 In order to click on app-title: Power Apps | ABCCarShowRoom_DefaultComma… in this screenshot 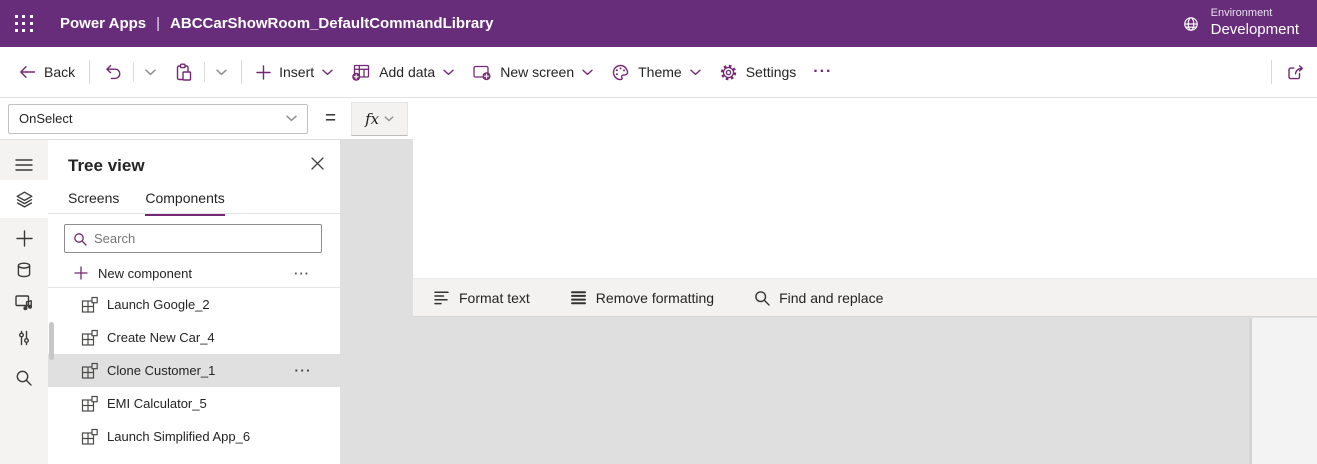, I will do `click(276, 23)`.